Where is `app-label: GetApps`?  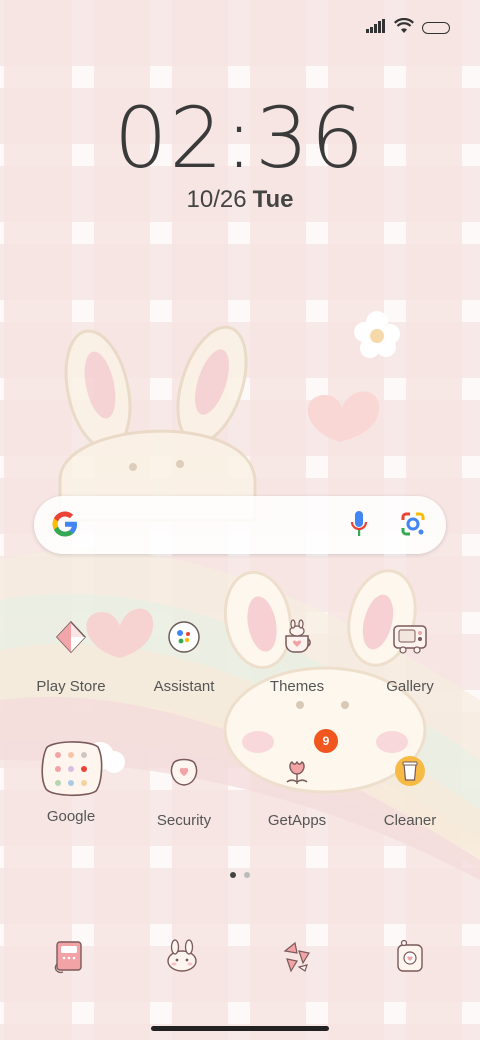 app-label: GetApps is located at coordinates (297, 820).